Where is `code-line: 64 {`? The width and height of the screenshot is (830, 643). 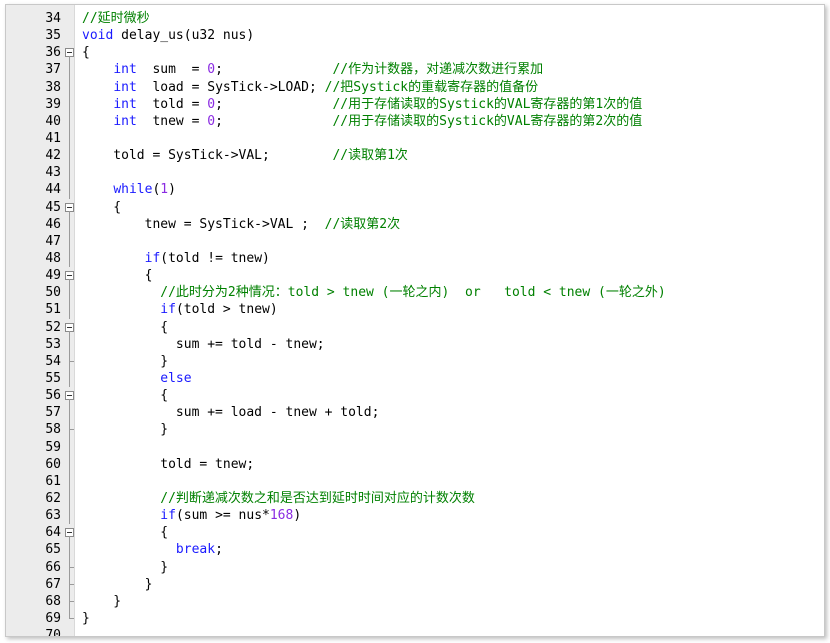 code-line: 64 { is located at coordinates (415, 533).